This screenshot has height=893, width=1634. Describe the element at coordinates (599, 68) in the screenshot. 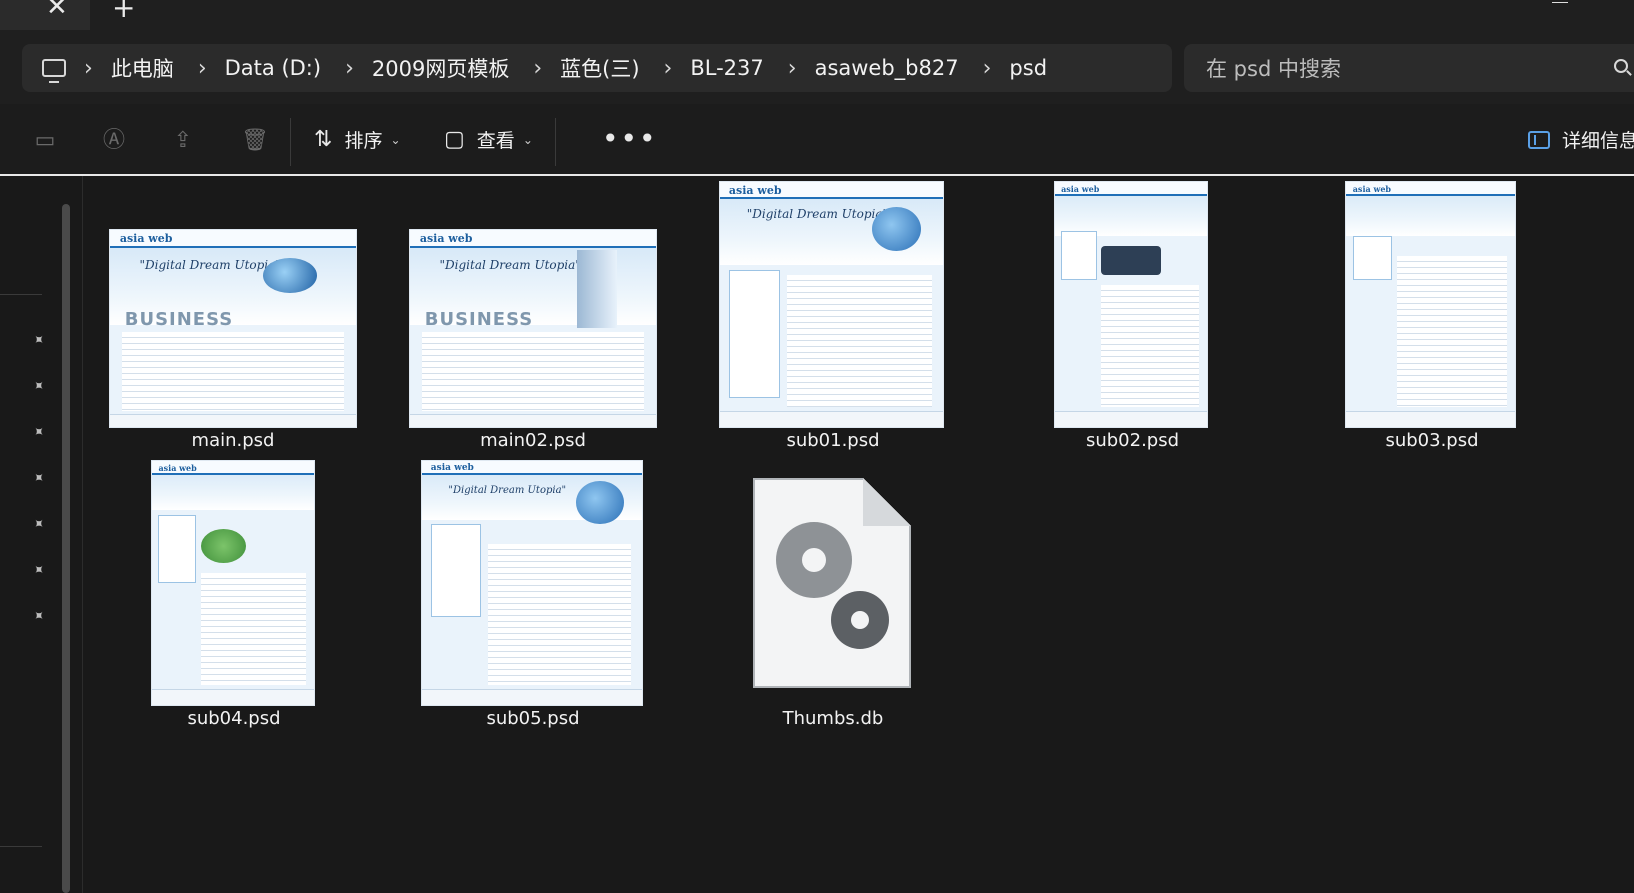

I see `breadcrumb-item: 蓝色(三)` at that location.